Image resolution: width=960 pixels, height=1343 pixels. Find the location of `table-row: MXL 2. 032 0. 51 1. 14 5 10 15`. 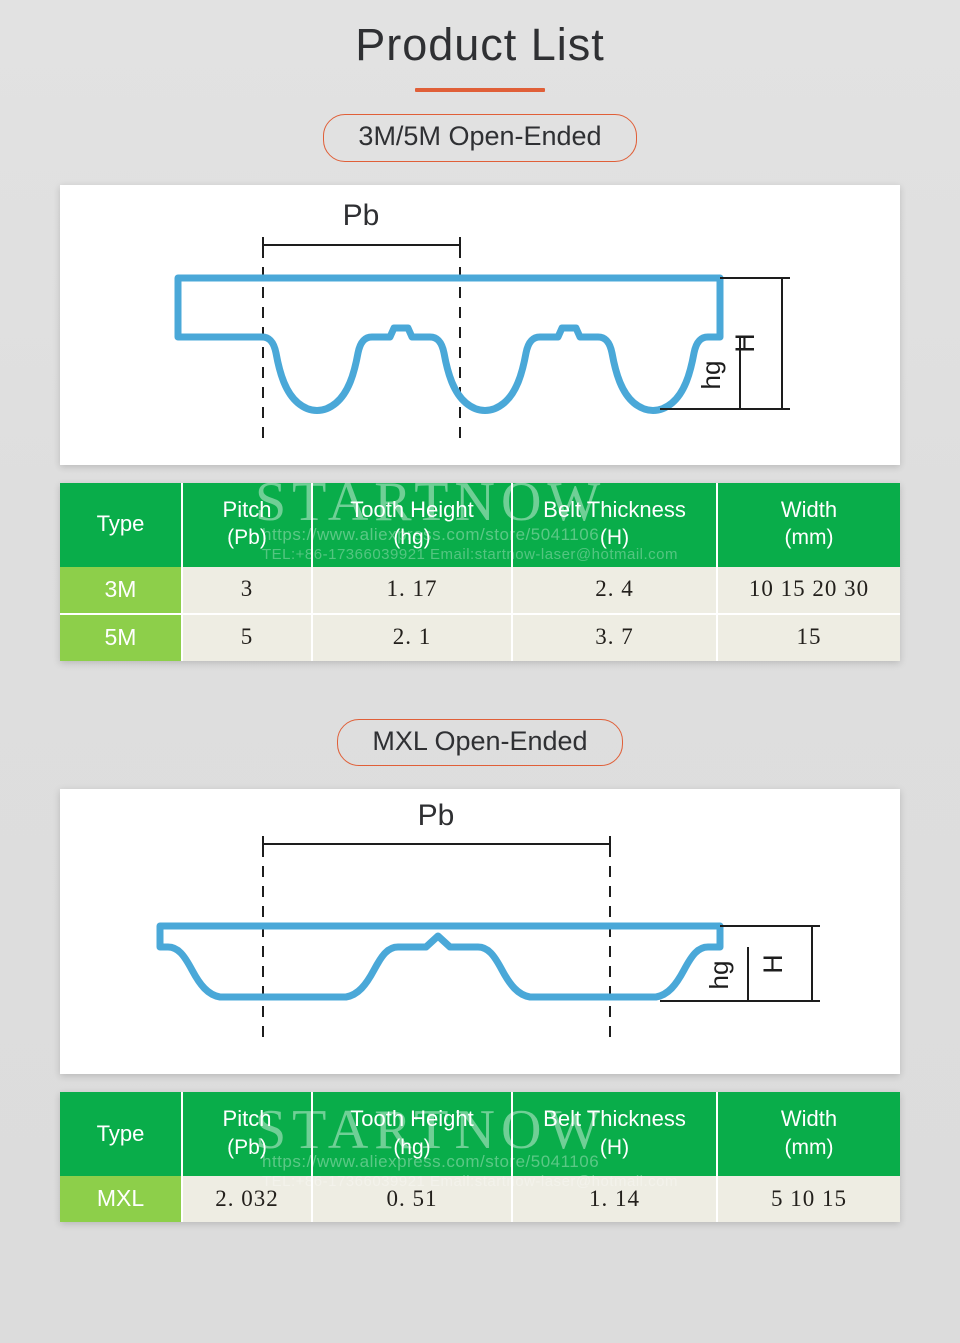

table-row: MXL 2. 032 0. 51 1. 14 5 10 15 is located at coordinates (480, 1199).